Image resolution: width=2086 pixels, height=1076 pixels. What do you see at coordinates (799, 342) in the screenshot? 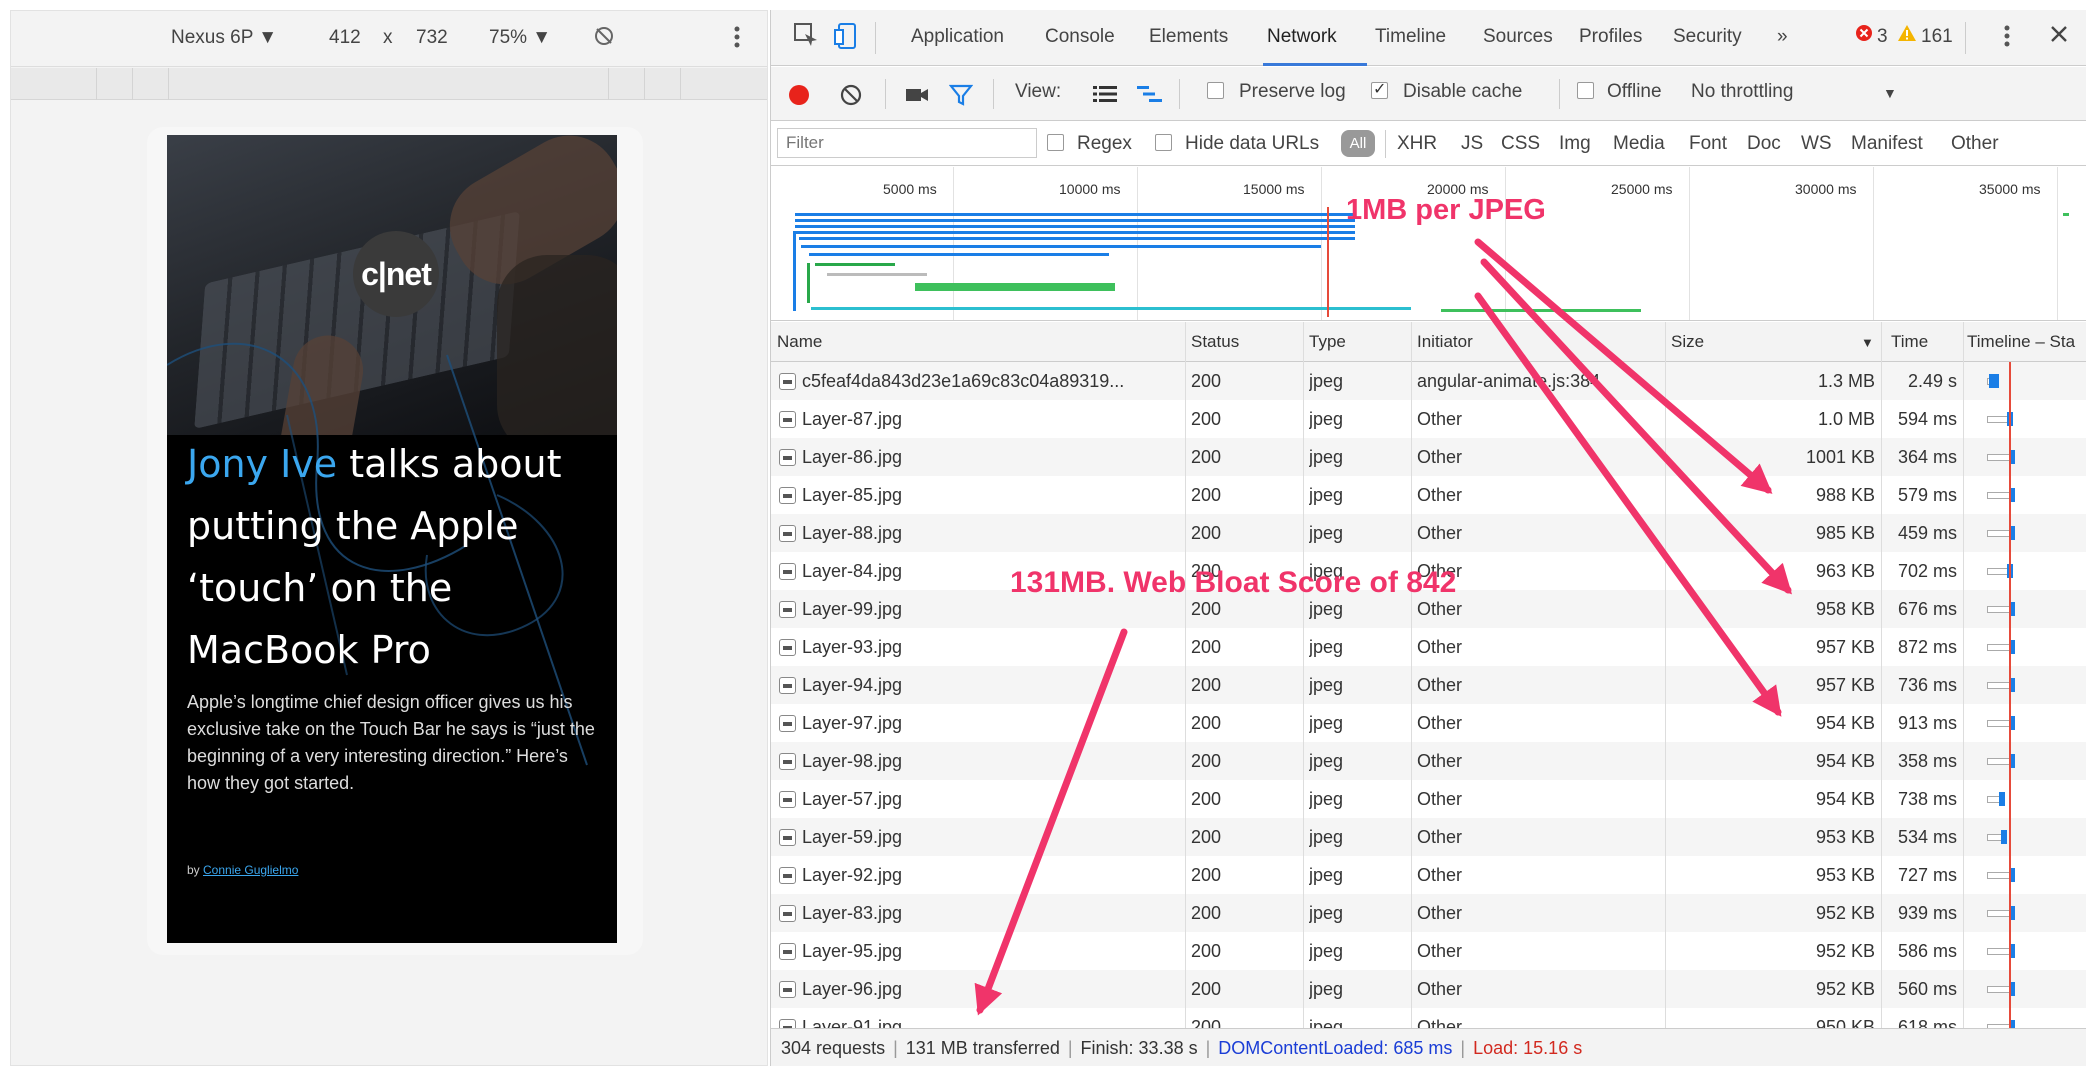
I see `column-name: Name` at bounding box center [799, 342].